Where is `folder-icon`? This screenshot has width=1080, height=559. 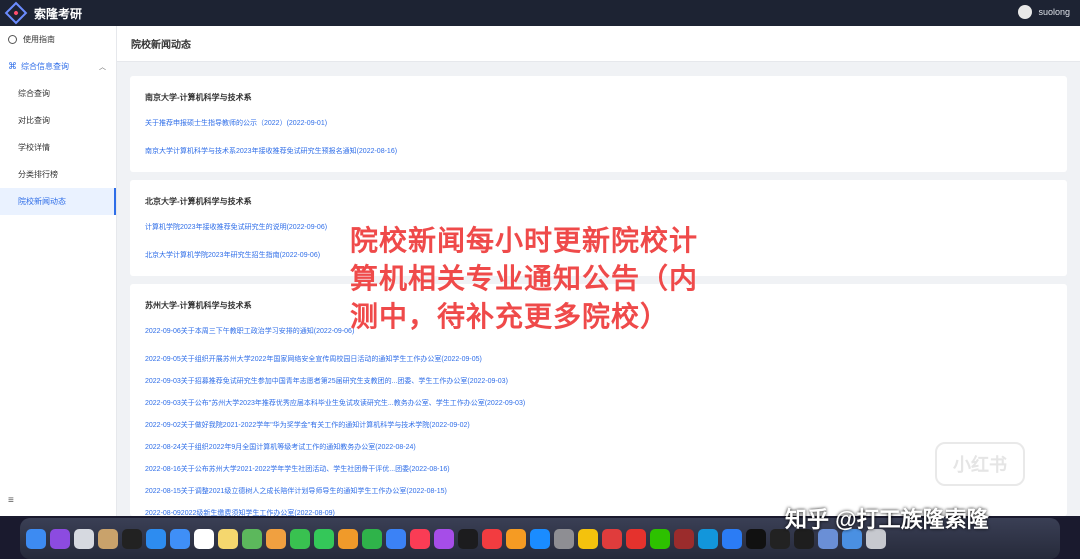
folder-icon is located at coordinates (108, 538).